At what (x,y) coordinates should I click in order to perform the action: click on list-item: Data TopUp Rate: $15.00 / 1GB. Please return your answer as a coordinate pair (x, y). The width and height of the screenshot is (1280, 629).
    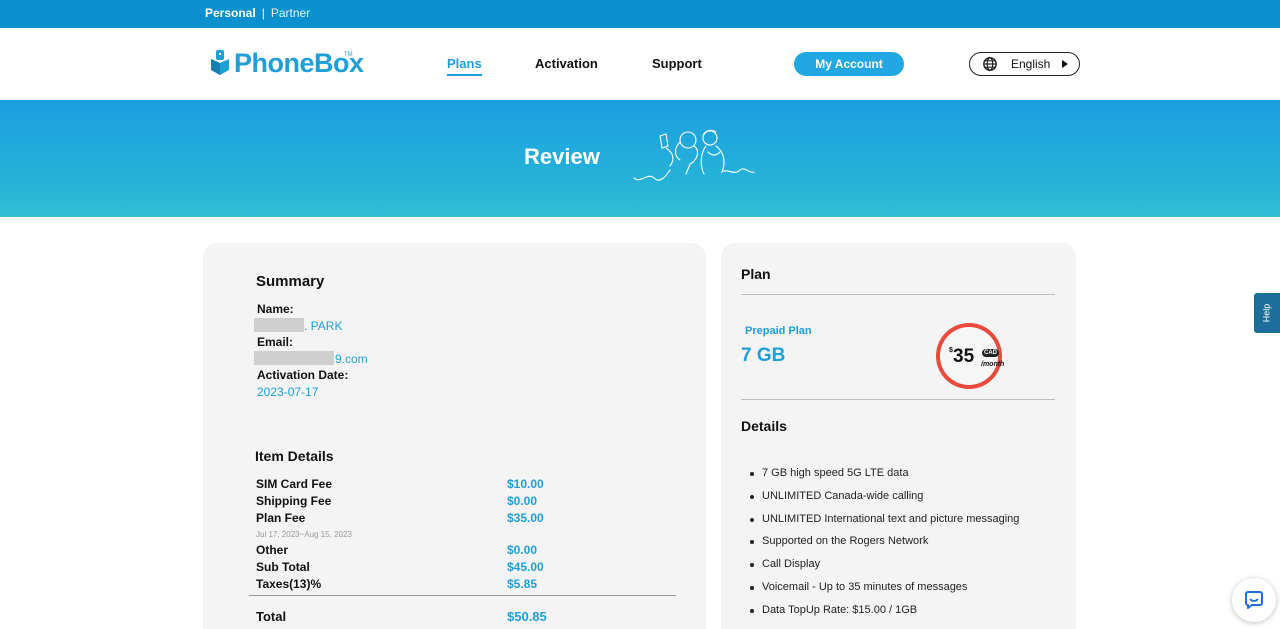
    Looking at the image, I should click on (884, 615).